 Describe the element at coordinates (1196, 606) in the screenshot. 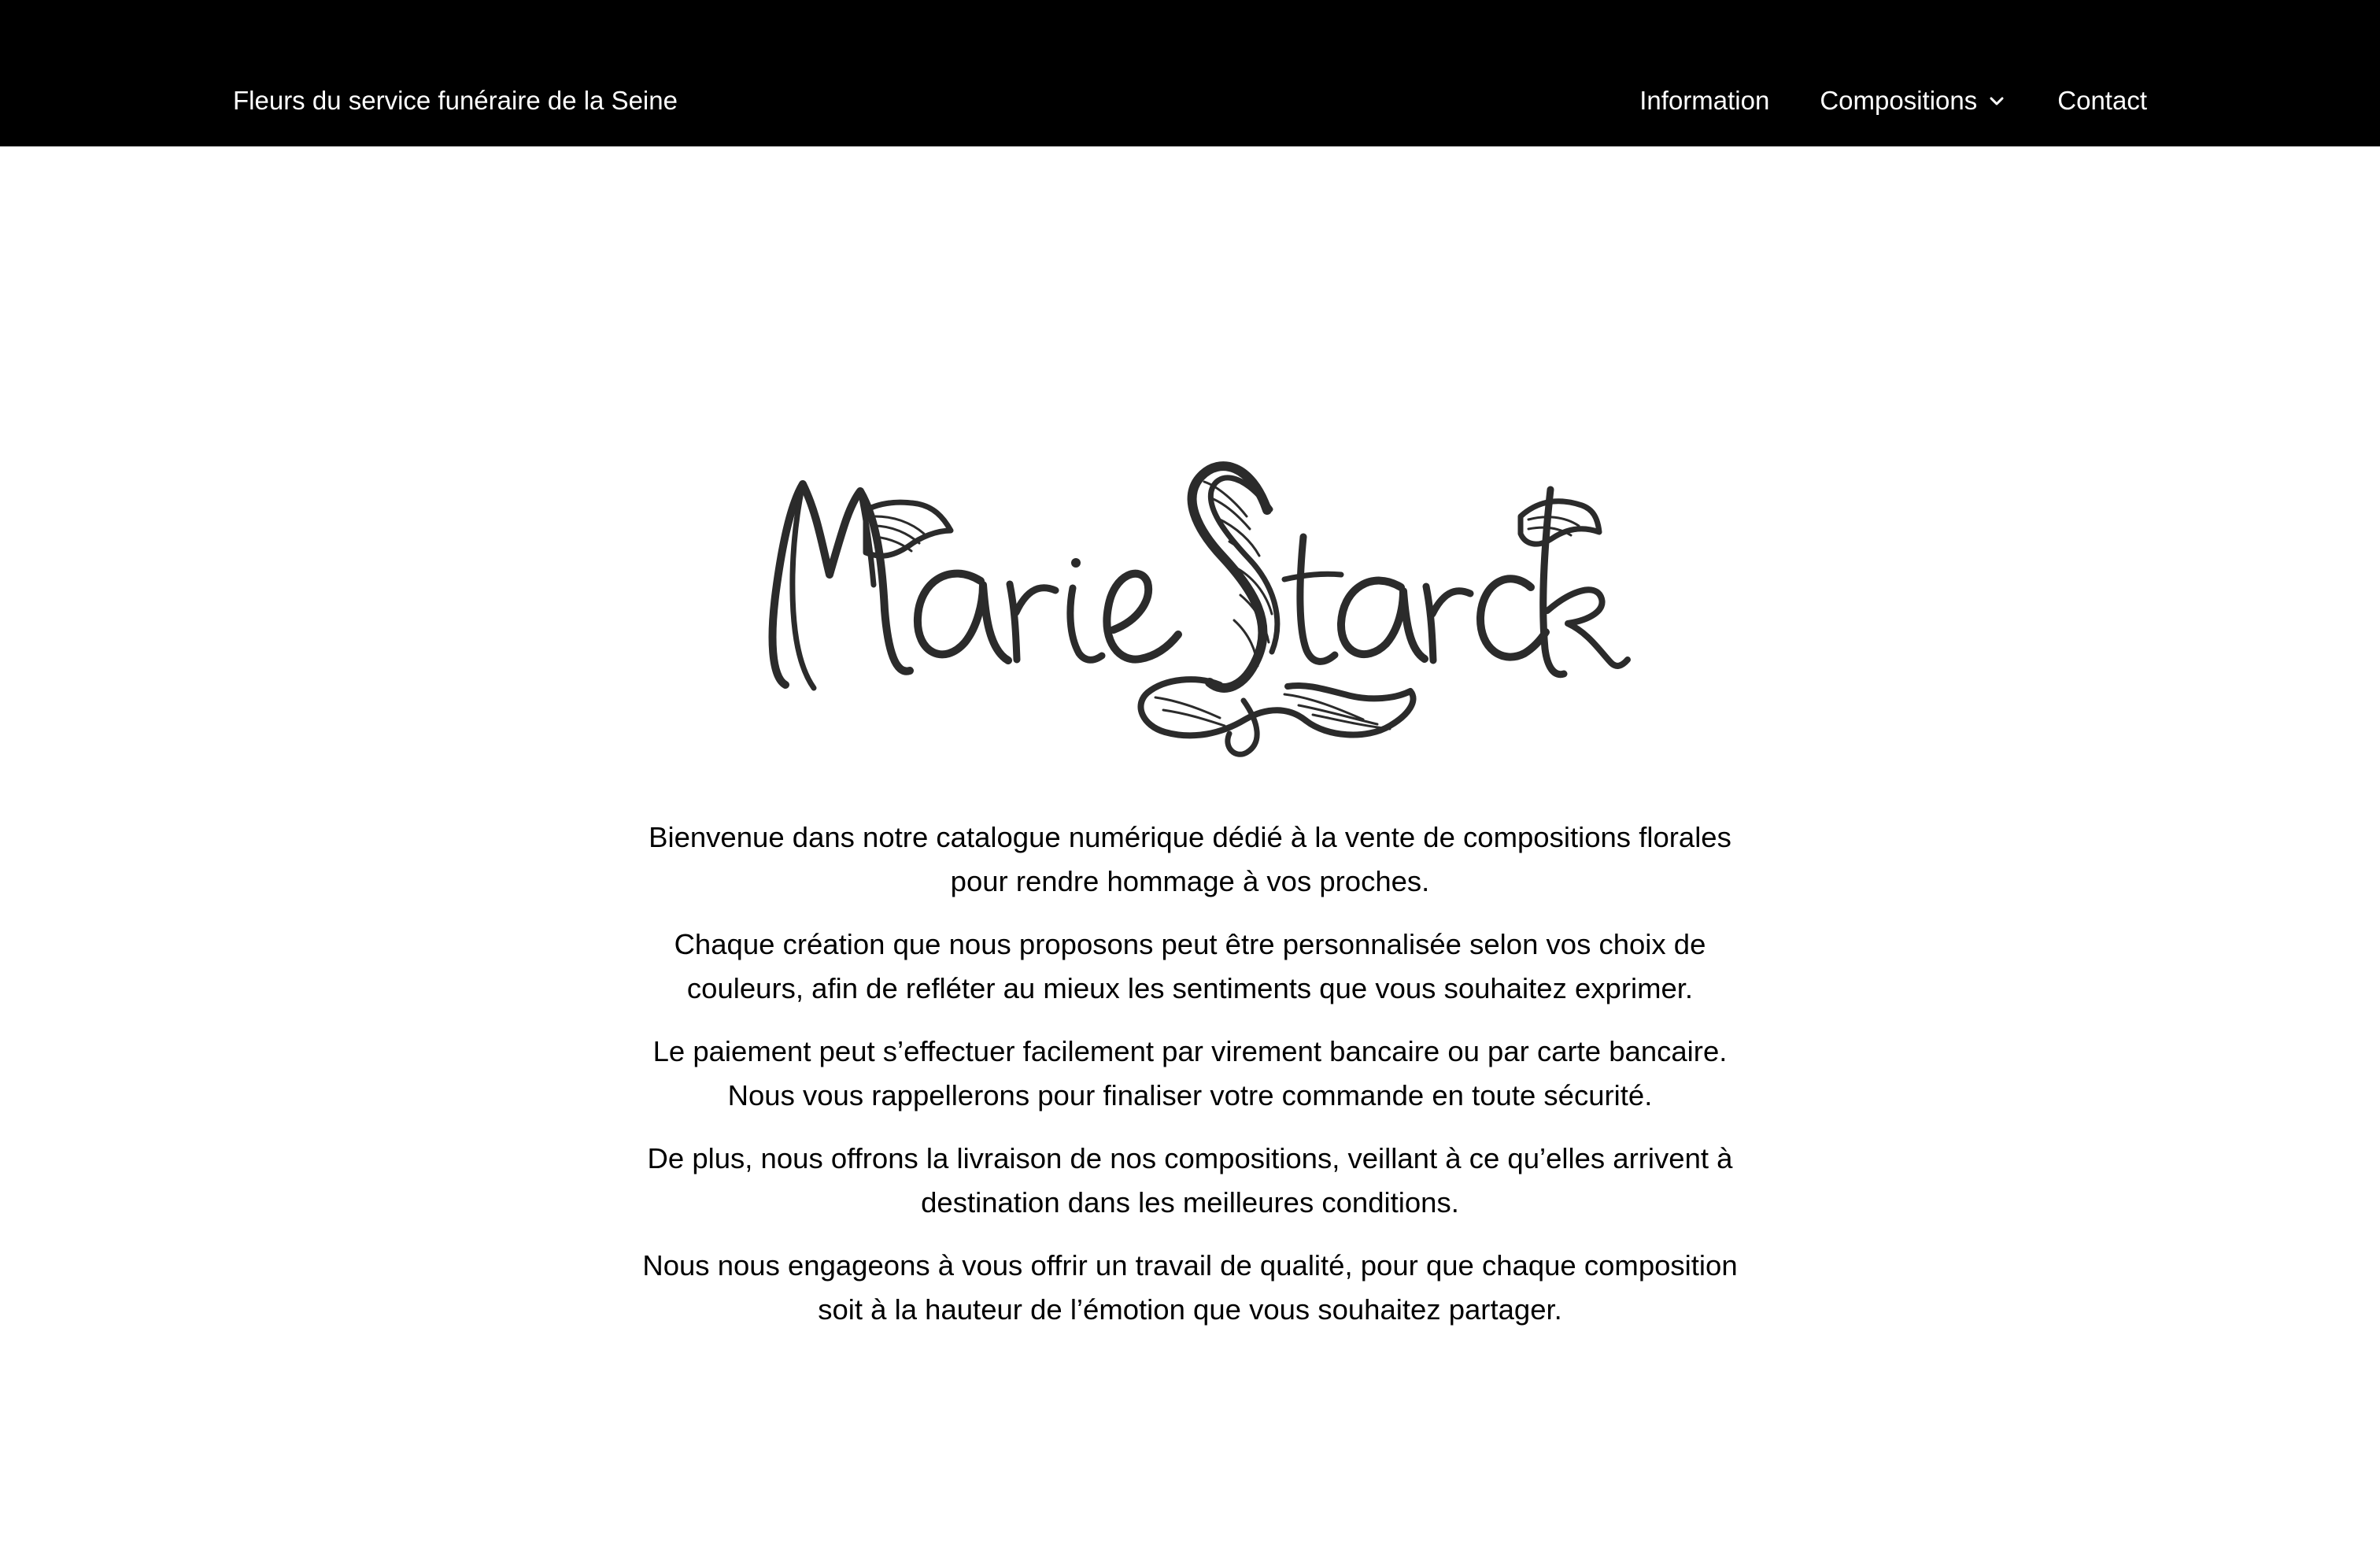

I see `marie-starck-logo` at that location.